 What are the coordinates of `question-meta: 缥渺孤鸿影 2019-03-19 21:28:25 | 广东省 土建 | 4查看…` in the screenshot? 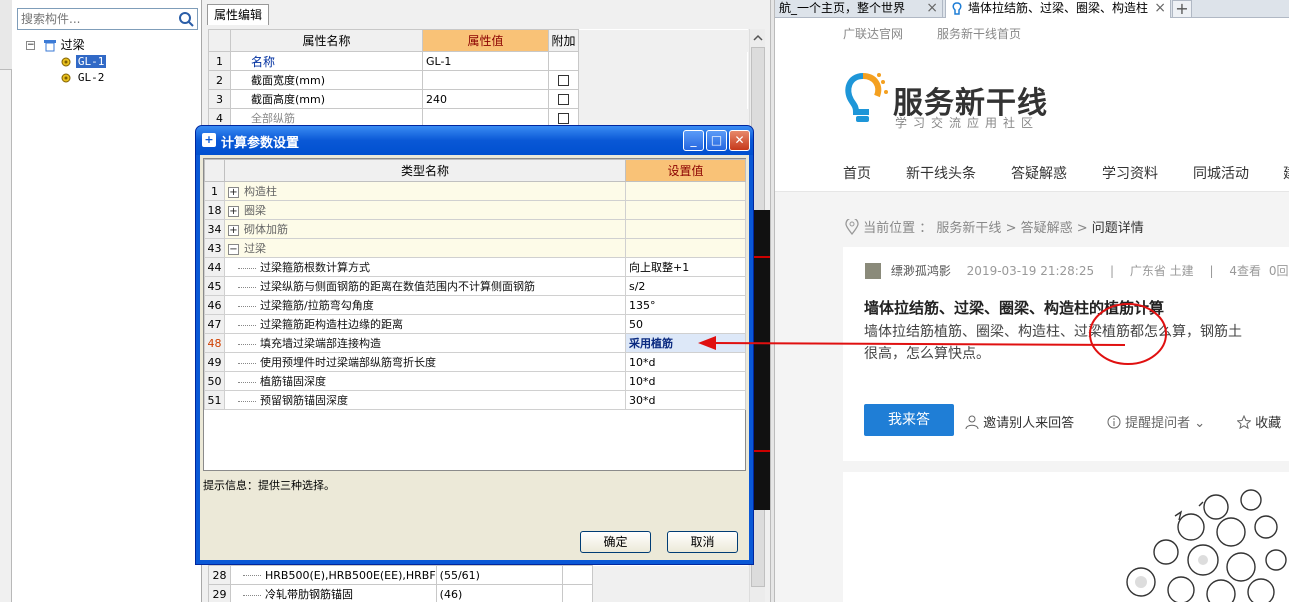 It's located at (1077, 270).